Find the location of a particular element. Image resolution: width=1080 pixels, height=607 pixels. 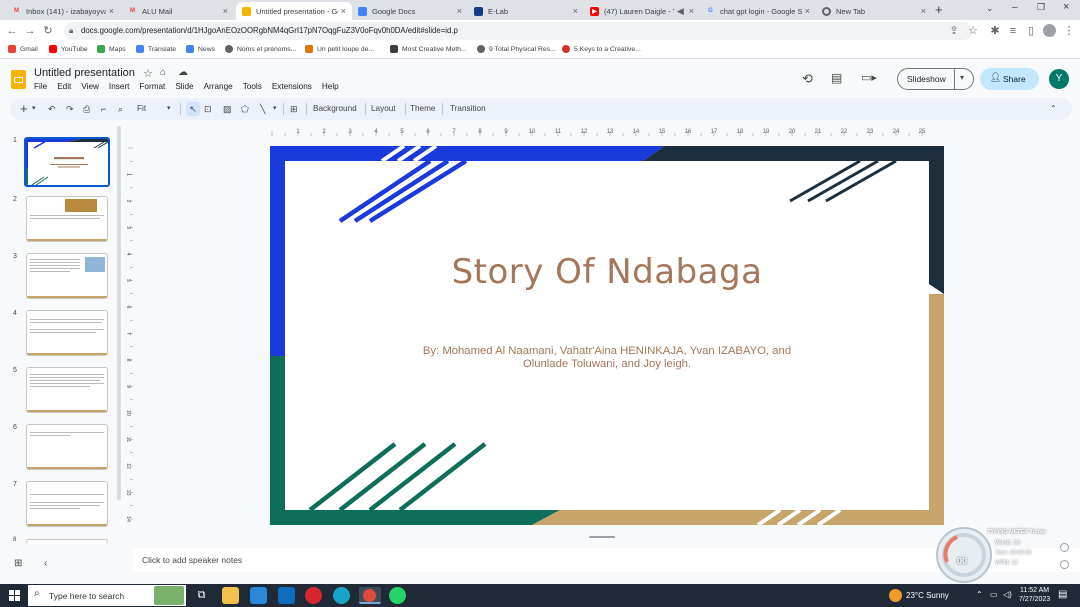

menu-file: File is located at coordinates (40, 86).